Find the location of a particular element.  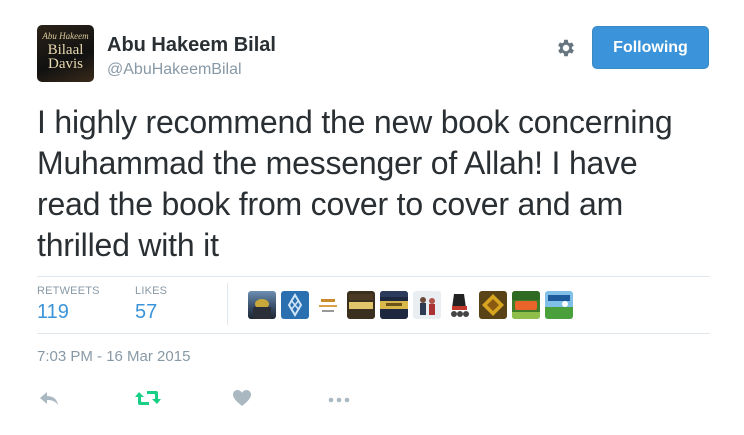

retweet-icon is located at coordinates (148, 399).